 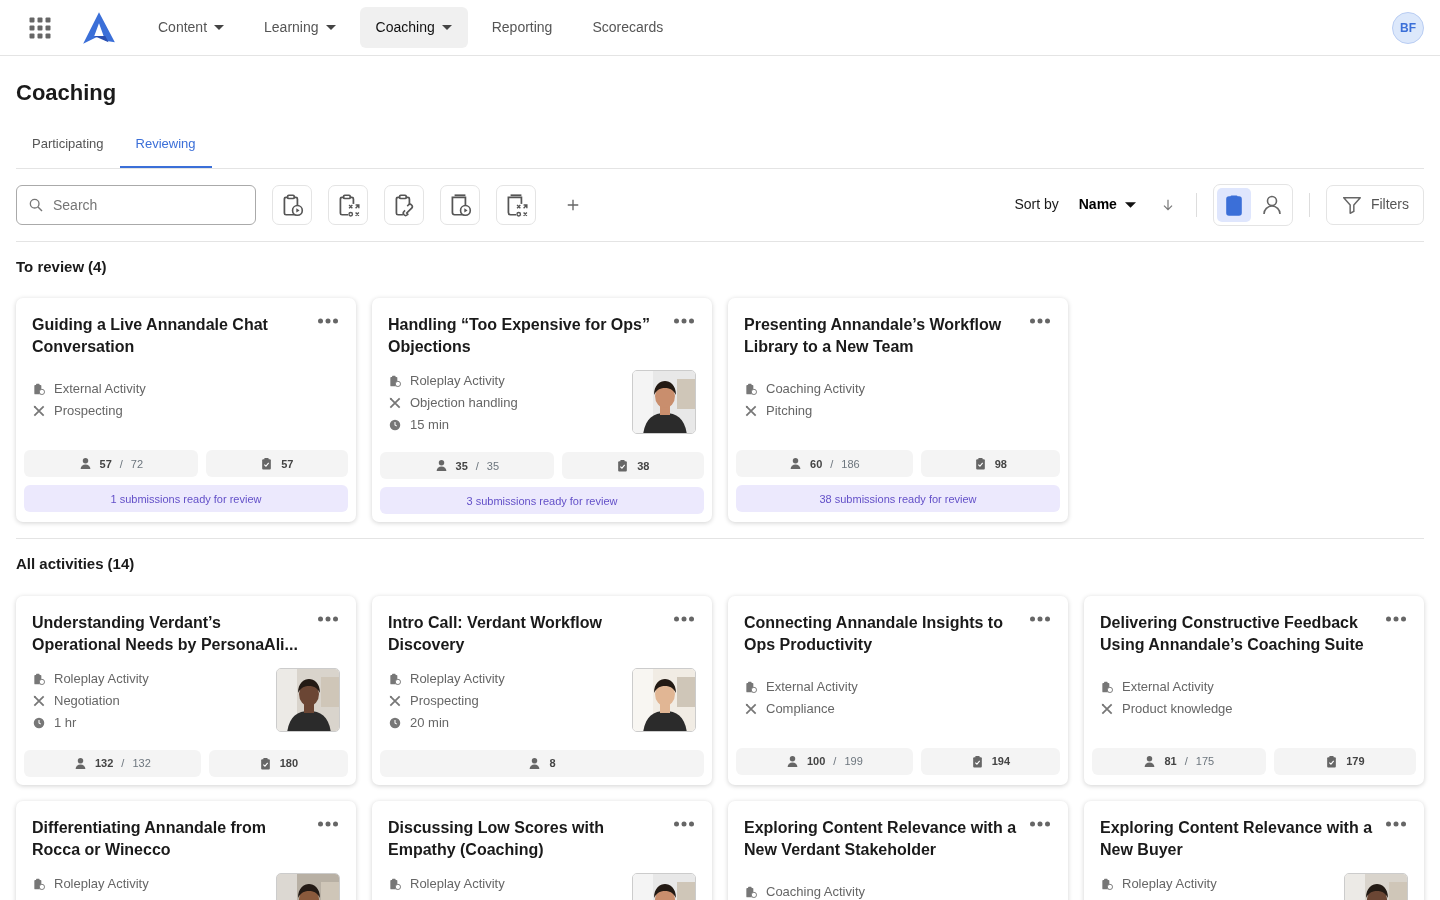 What do you see at coordinates (816, 762) in the screenshot?
I see `stat-value: 100` at bounding box center [816, 762].